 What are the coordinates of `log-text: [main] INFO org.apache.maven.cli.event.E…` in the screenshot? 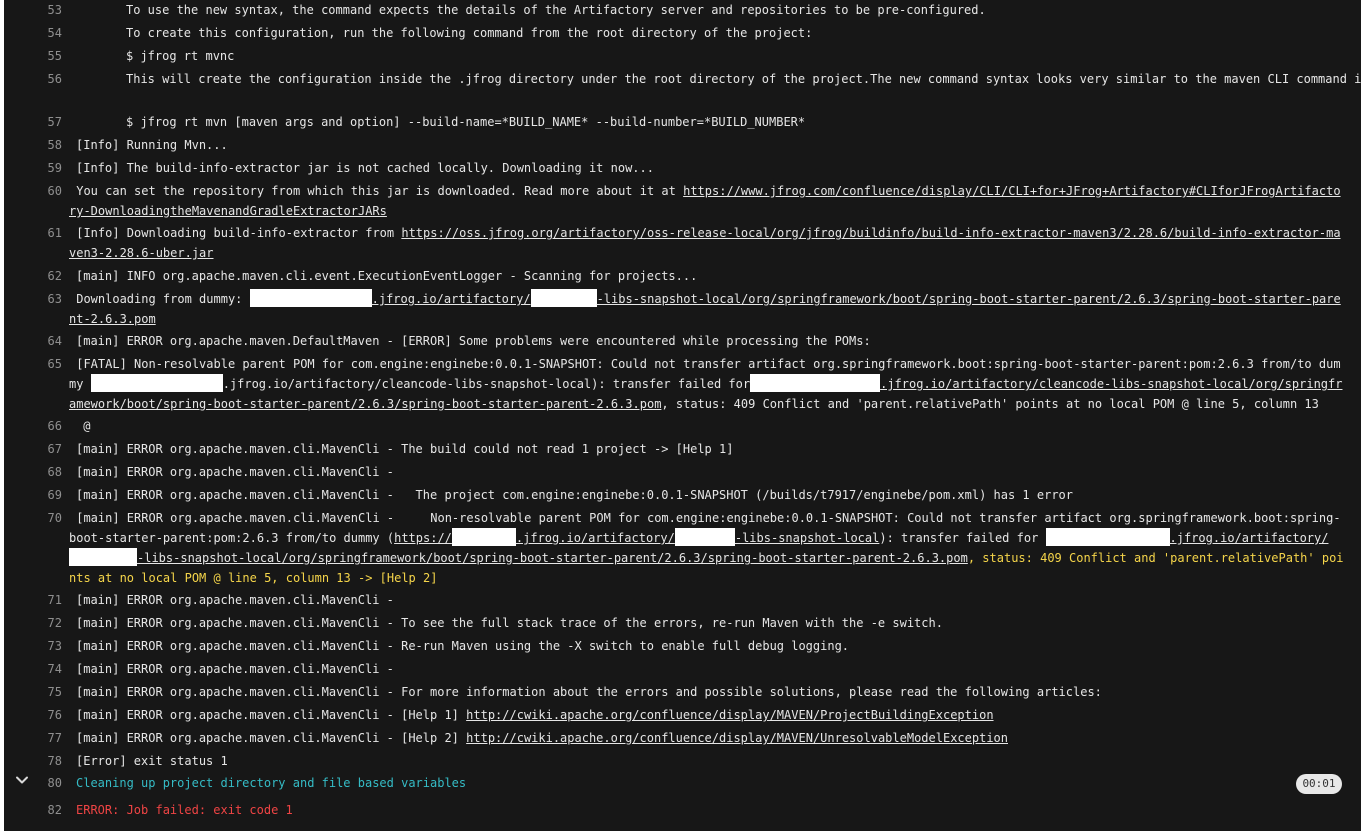 It's located at (387, 276).